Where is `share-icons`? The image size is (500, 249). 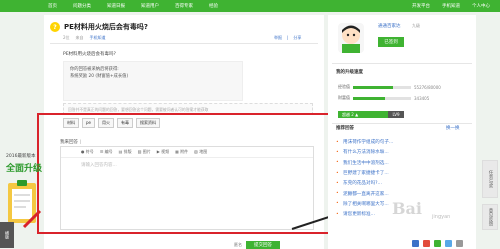
share-icons is located at coordinates (437, 243).